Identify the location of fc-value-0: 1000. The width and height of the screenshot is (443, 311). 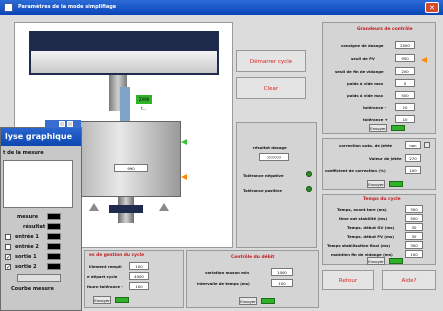
(282, 272).